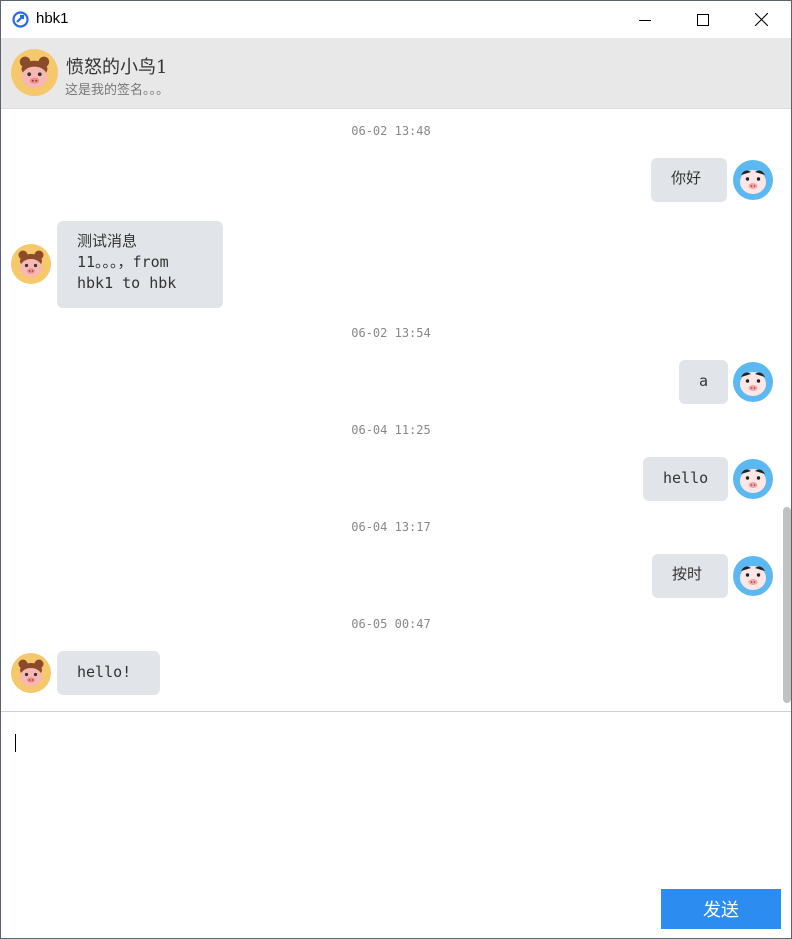  I want to click on app-logo-icon, so click(20, 19).